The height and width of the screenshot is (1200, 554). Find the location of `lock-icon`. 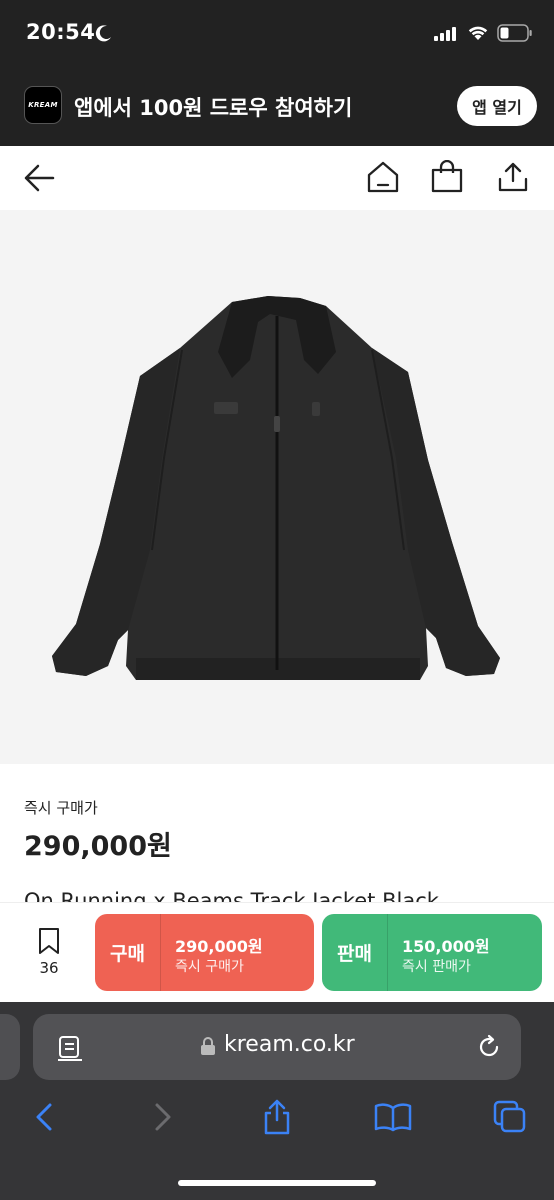

lock-icon is located at coordinates (208, 1046).